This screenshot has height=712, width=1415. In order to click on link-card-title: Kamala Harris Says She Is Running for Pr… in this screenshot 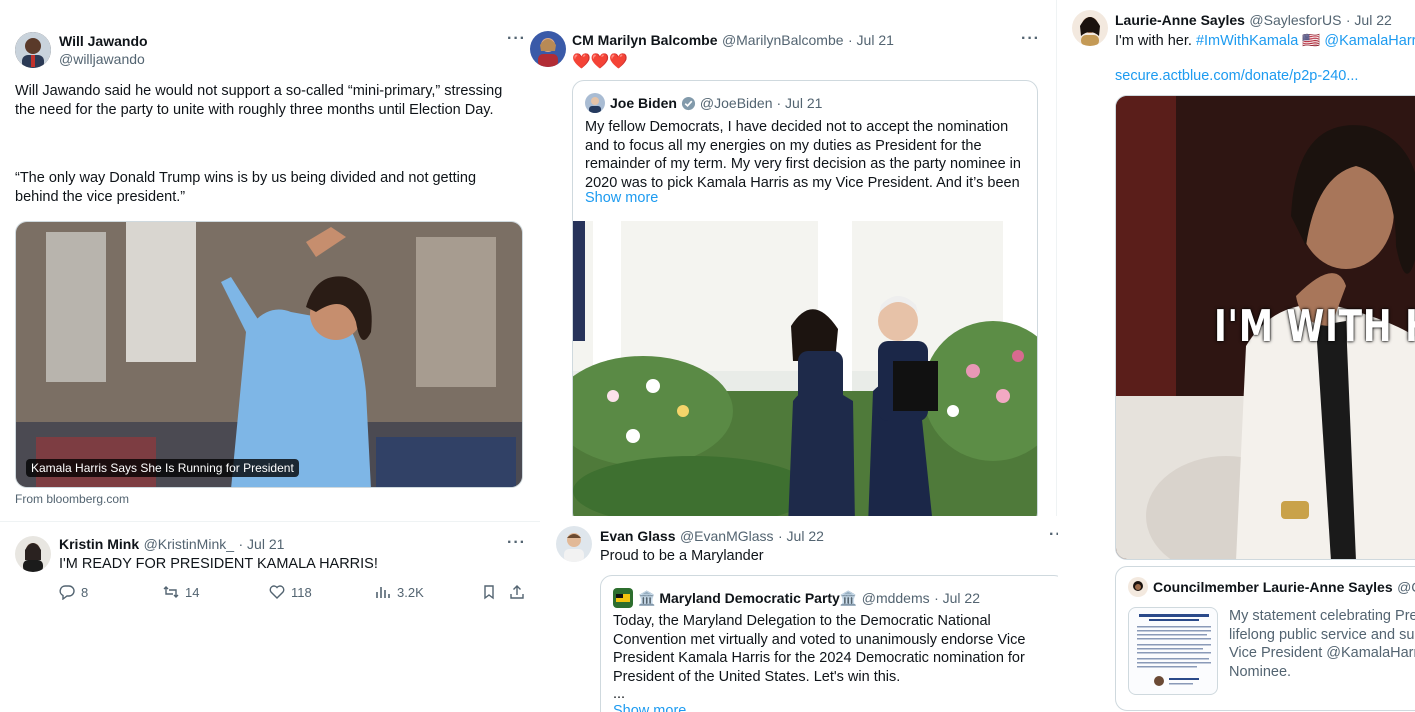, I will do `click(162, 468)`.